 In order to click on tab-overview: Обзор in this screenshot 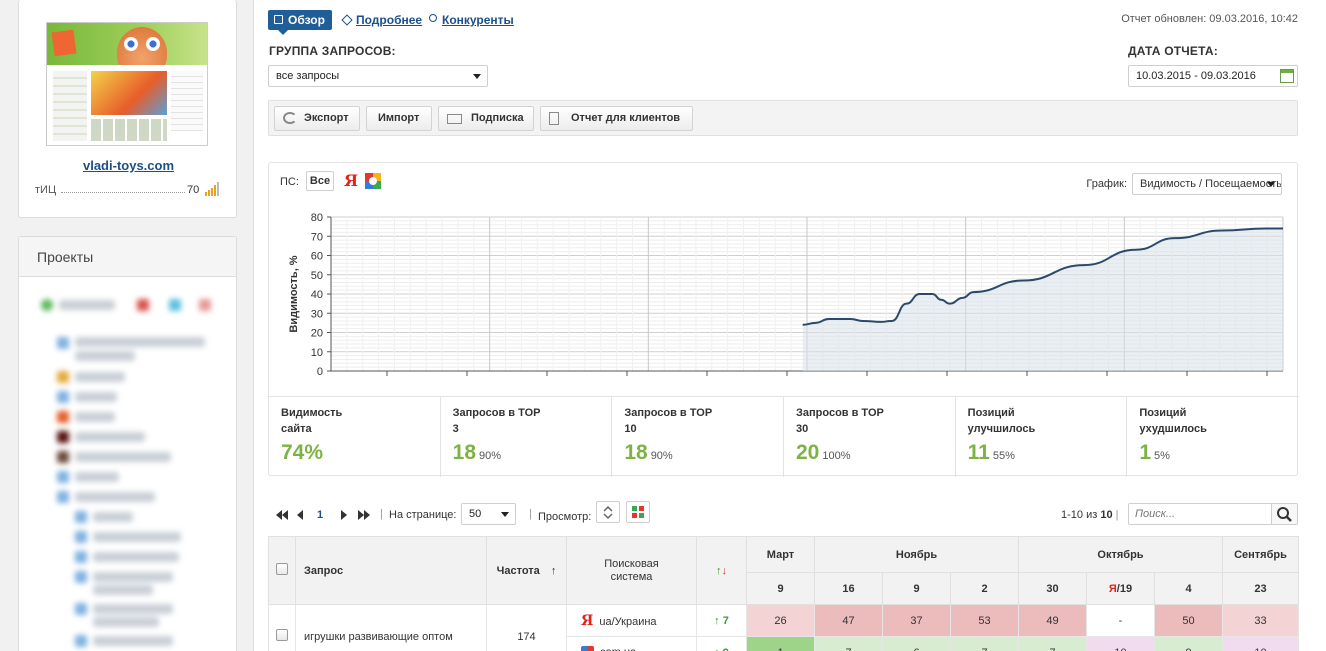, I will do `click(300, 22)`.